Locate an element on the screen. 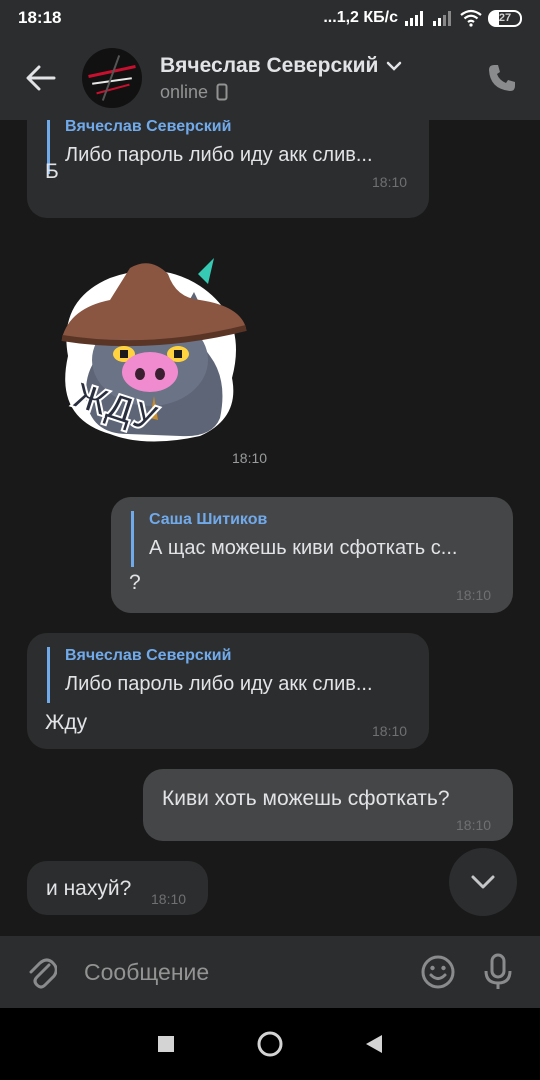  message-text: Б is located at coordinates (52, 171).